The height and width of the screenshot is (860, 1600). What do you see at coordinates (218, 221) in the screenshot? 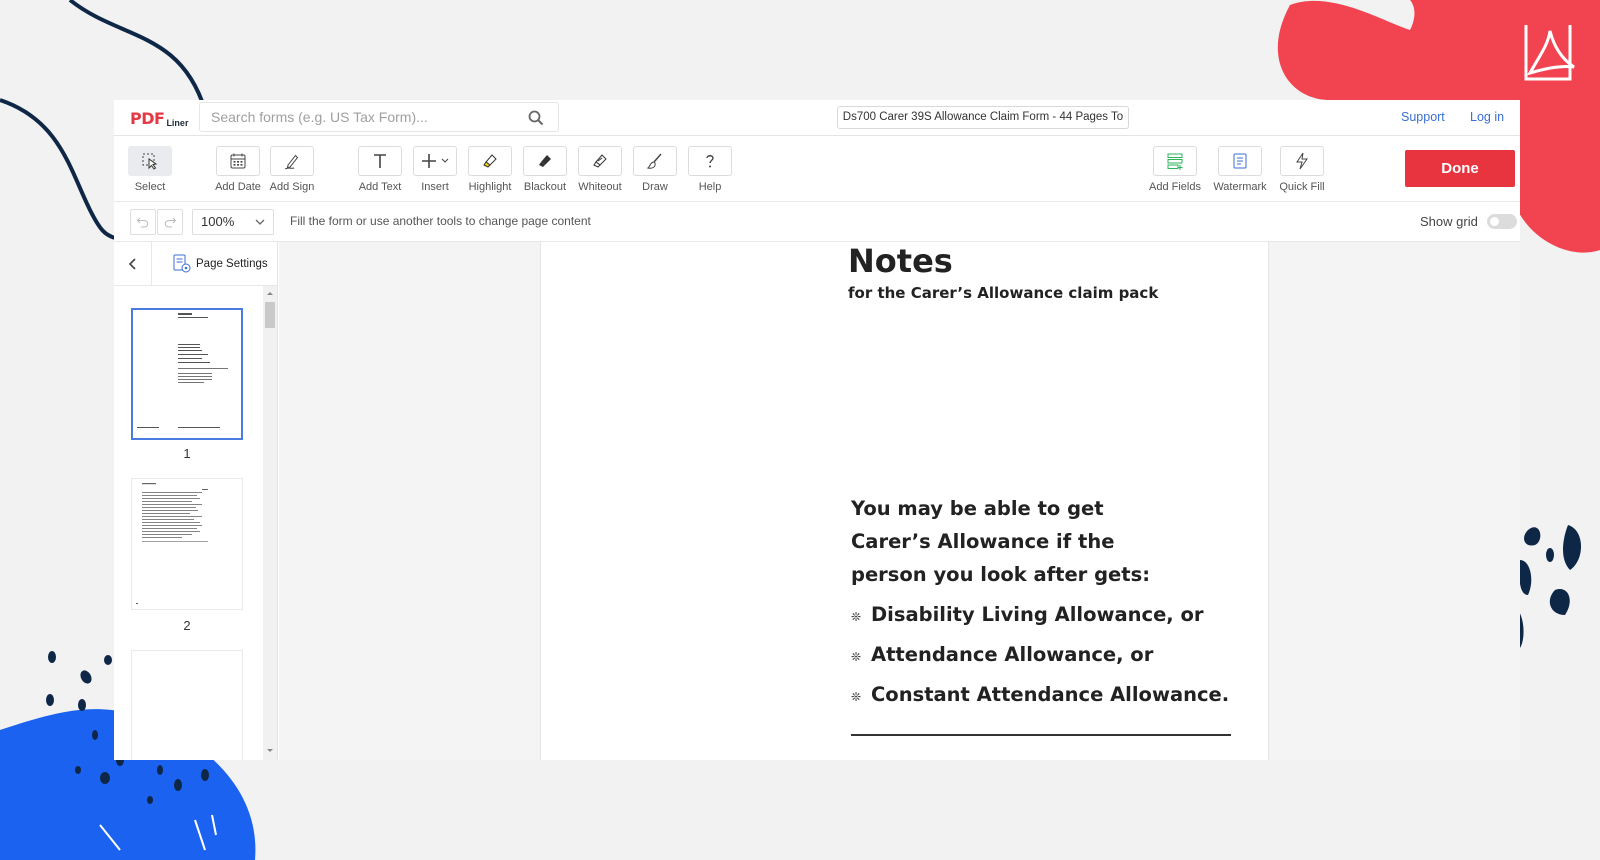
I see `zoom-value: 100%` at bounding box center [218, 221].